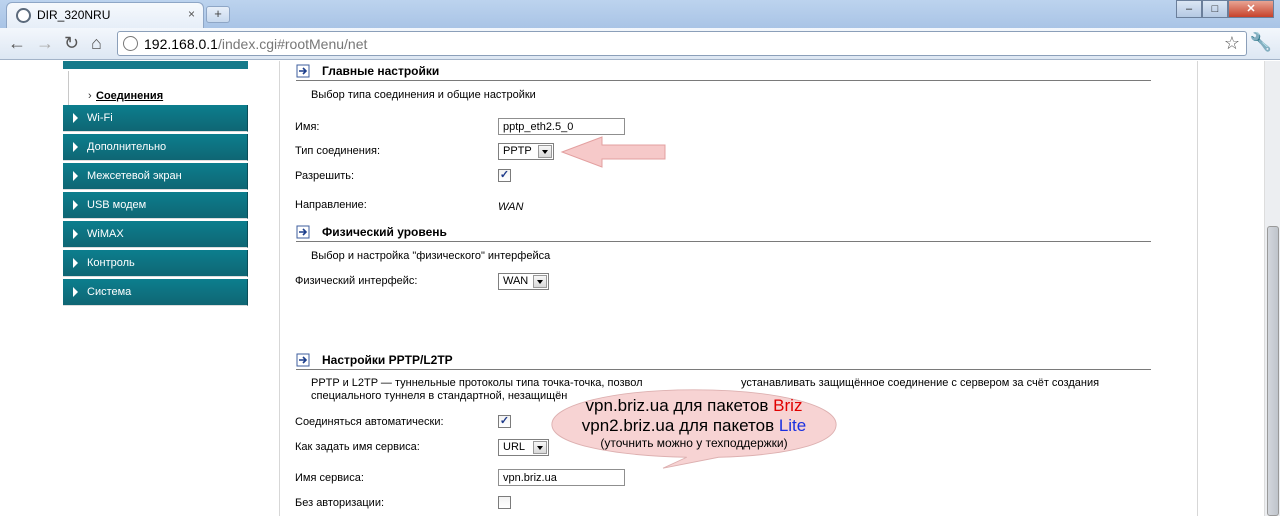 Image resolution: width=1280 pixels, height=516 pixels. I want to click on callout-brand-lite: Lite, so click(792, 425).